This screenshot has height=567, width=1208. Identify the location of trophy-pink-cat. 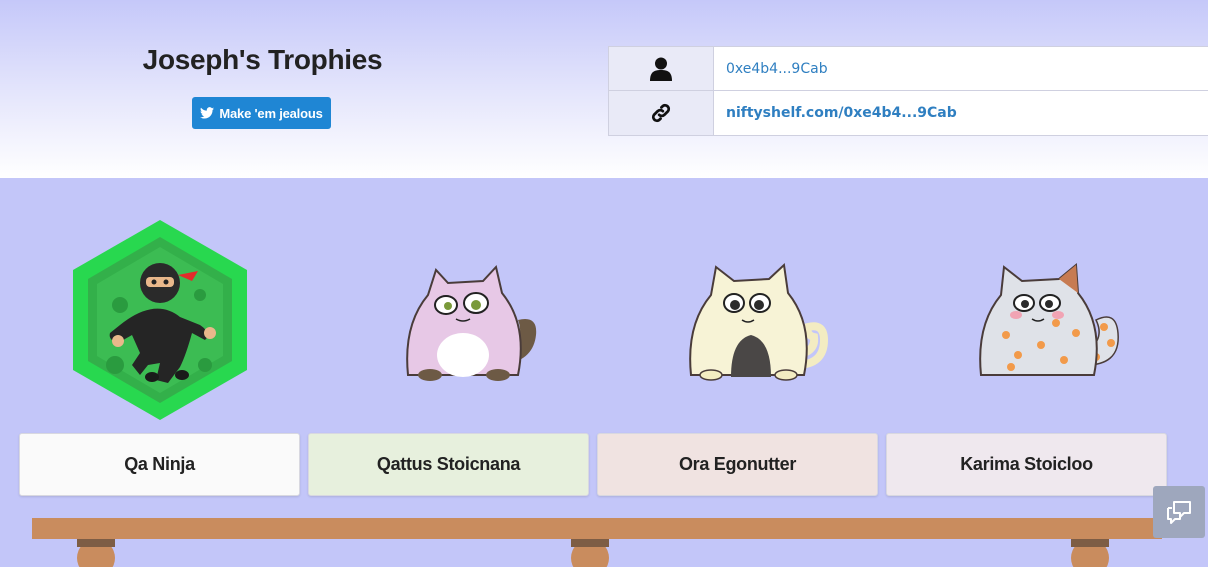
(468, 320).